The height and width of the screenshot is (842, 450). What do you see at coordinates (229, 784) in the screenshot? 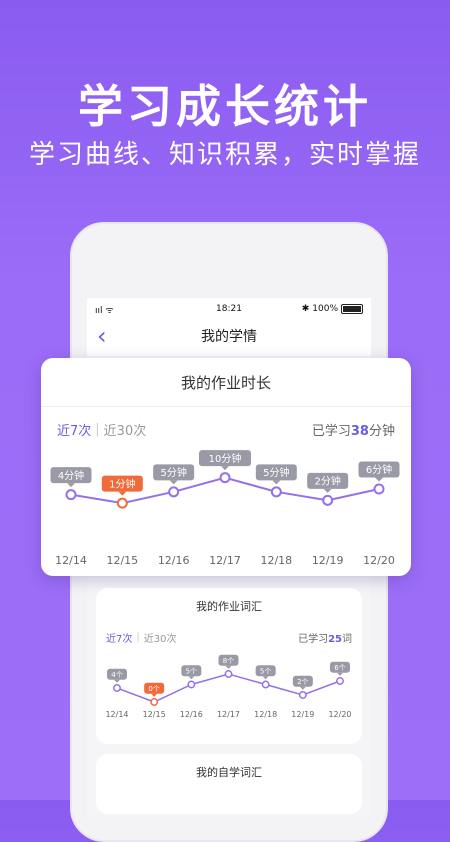
I see `self-study-words-card: 我的自学词汇` at bounding box center [229, 784].